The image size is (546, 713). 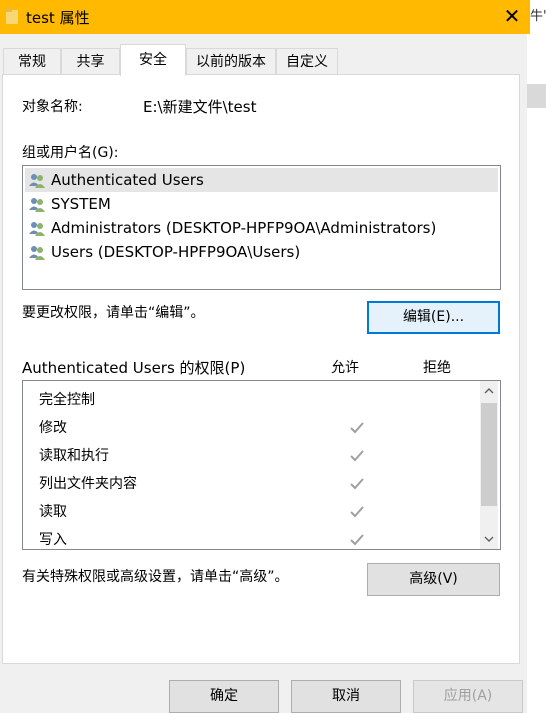 What do you see at coordinates (259, 537) in the screenshot?
I see `permission-row: 写入` at bounding box center [259, 537].